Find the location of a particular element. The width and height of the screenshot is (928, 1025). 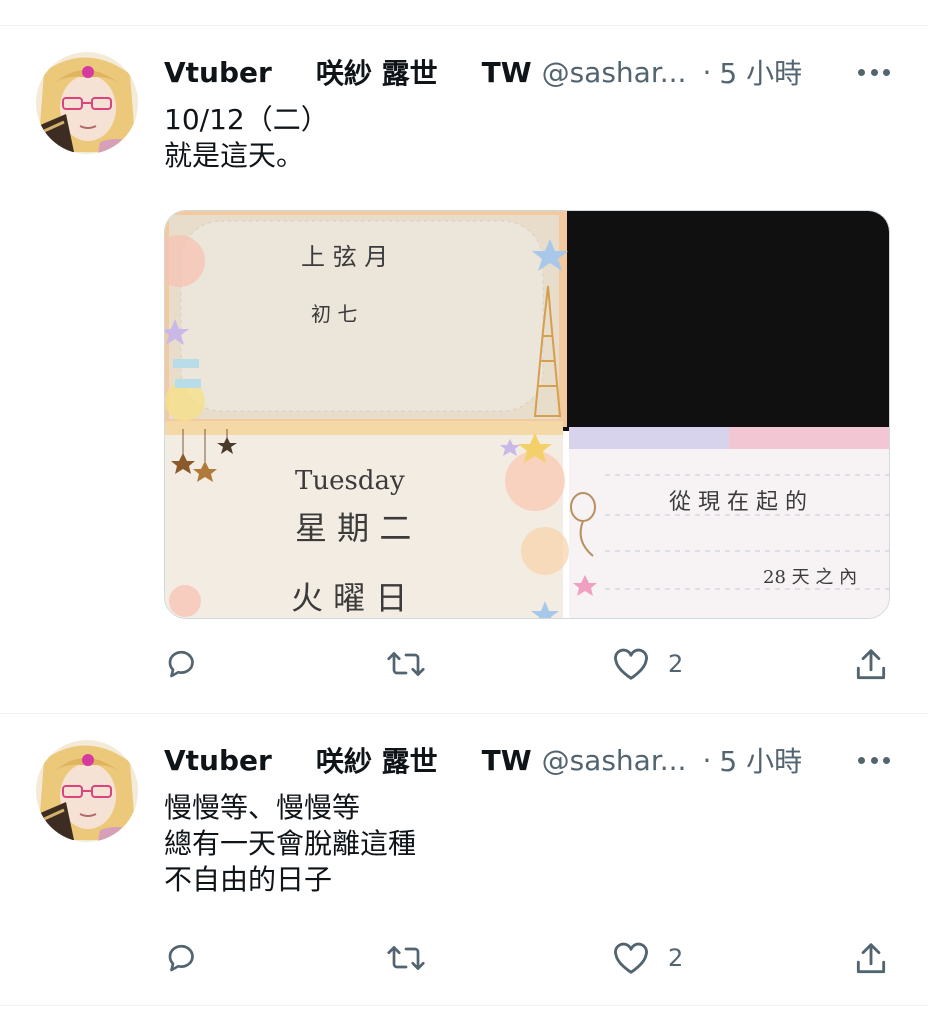

tweet-text: 10/12（二） 就是這天。 is located at coordinates (246, 137).